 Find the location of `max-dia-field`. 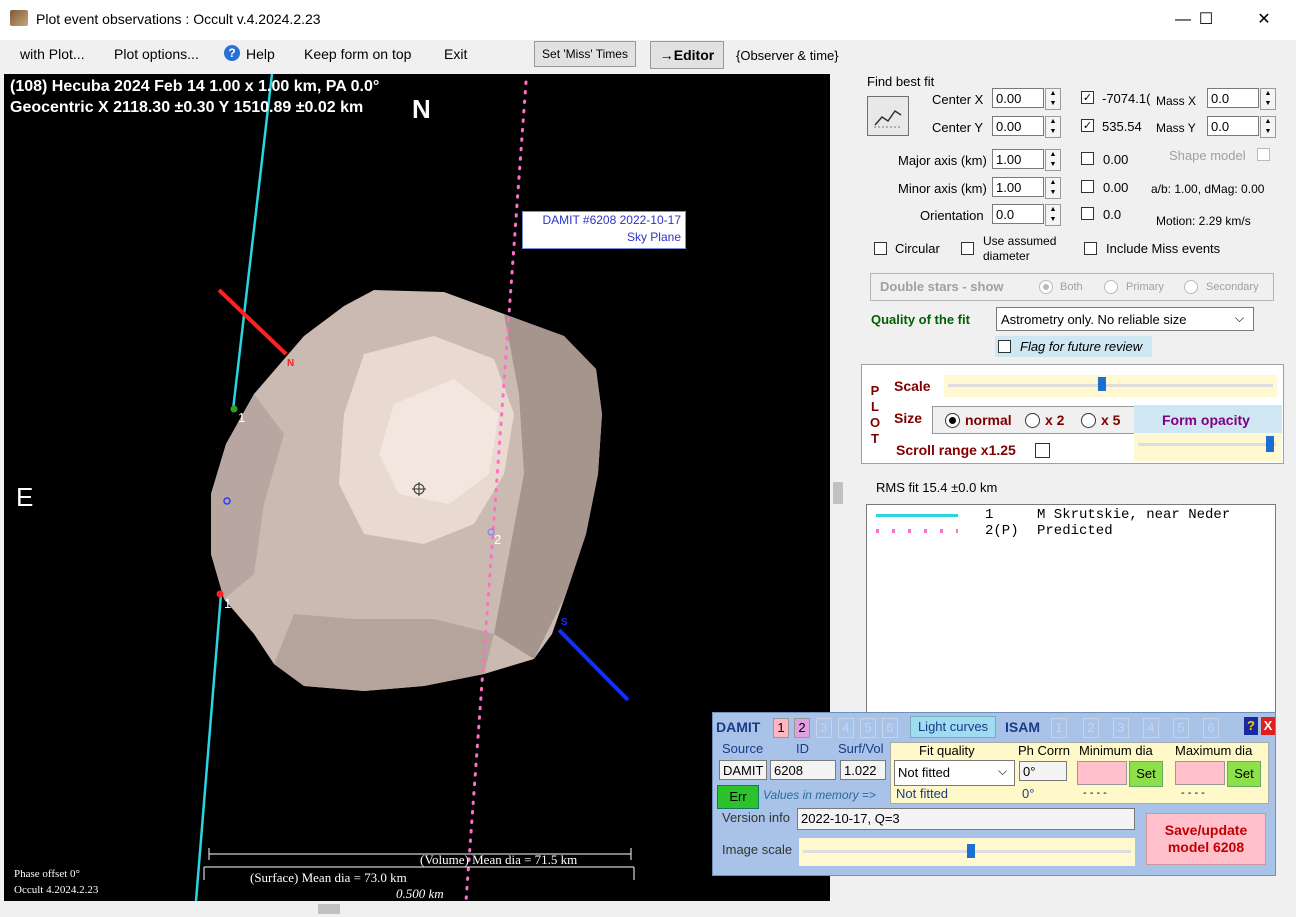

max-dia-field is located at coordinates (1200, 773).